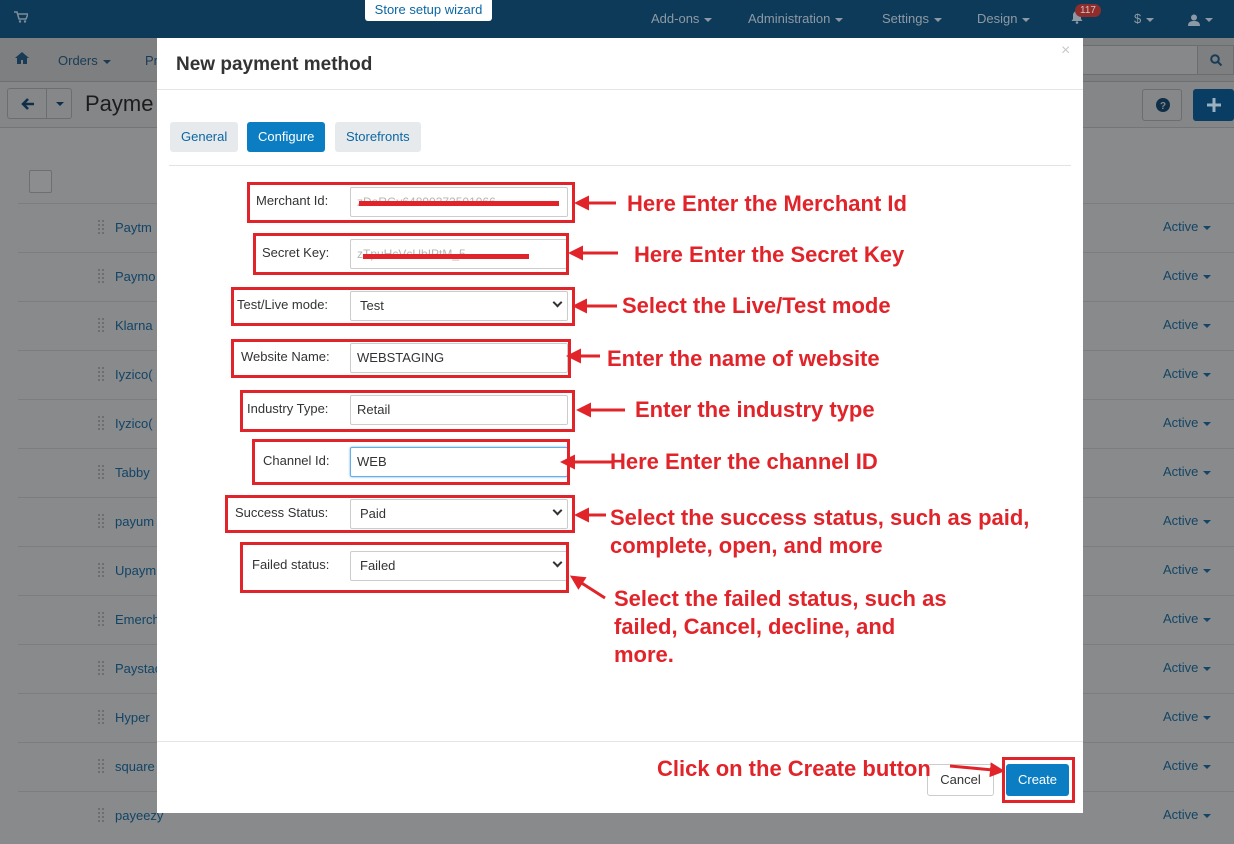  What do you see at coordinates (587, 587) in the screenshot?
I see `arrow-failed` at bounding box center [587, 587].